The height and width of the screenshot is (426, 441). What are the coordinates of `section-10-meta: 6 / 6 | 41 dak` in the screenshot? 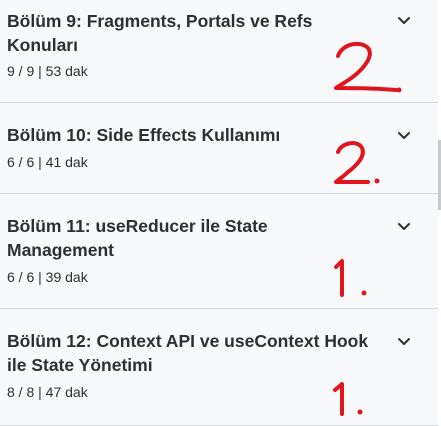 It's located at (47, 162).